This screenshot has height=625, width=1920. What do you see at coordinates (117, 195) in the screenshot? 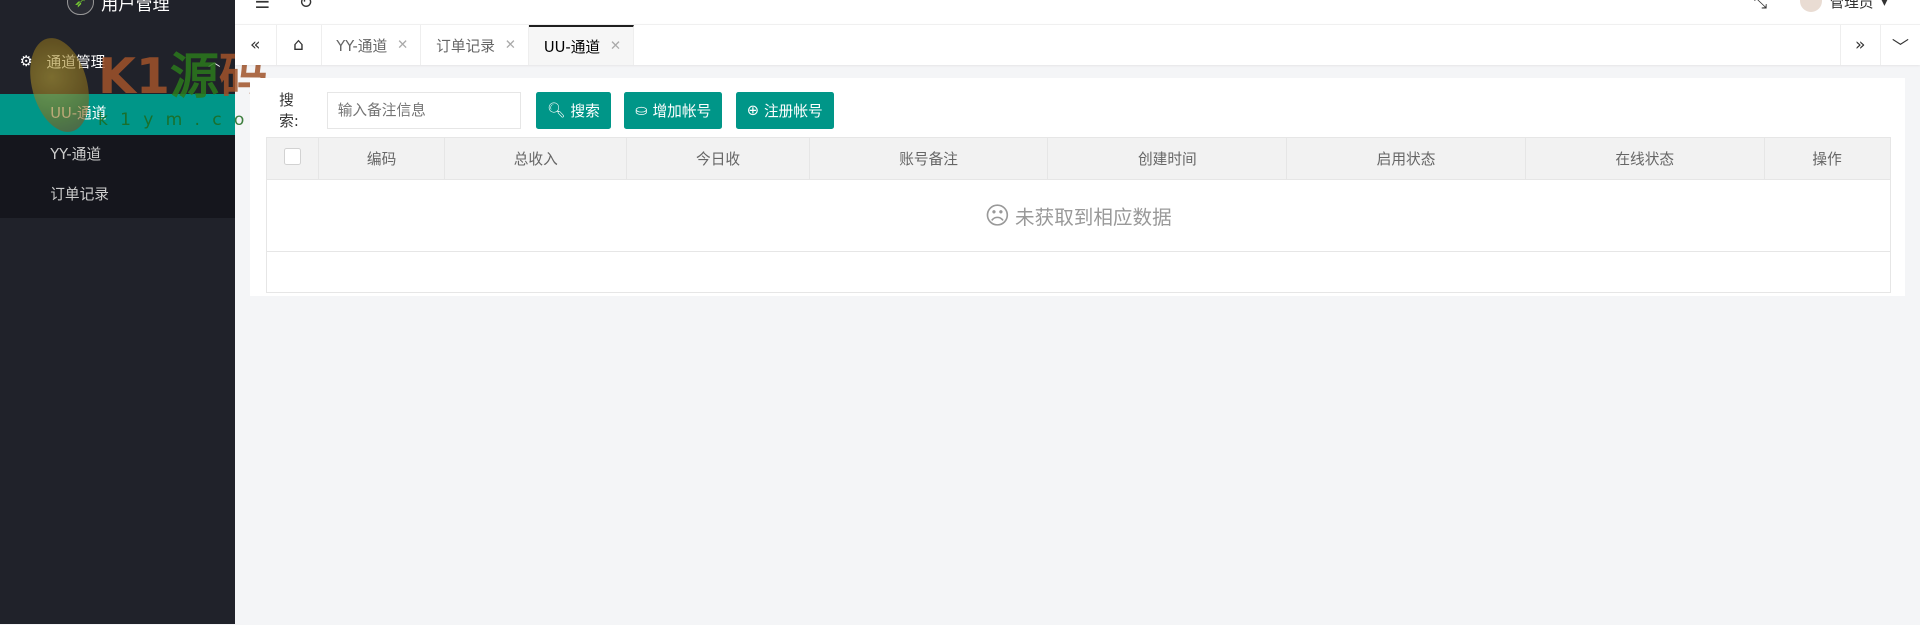
I see `sidebar-item-orders: 订单记录` at bounding box center [117, 195].